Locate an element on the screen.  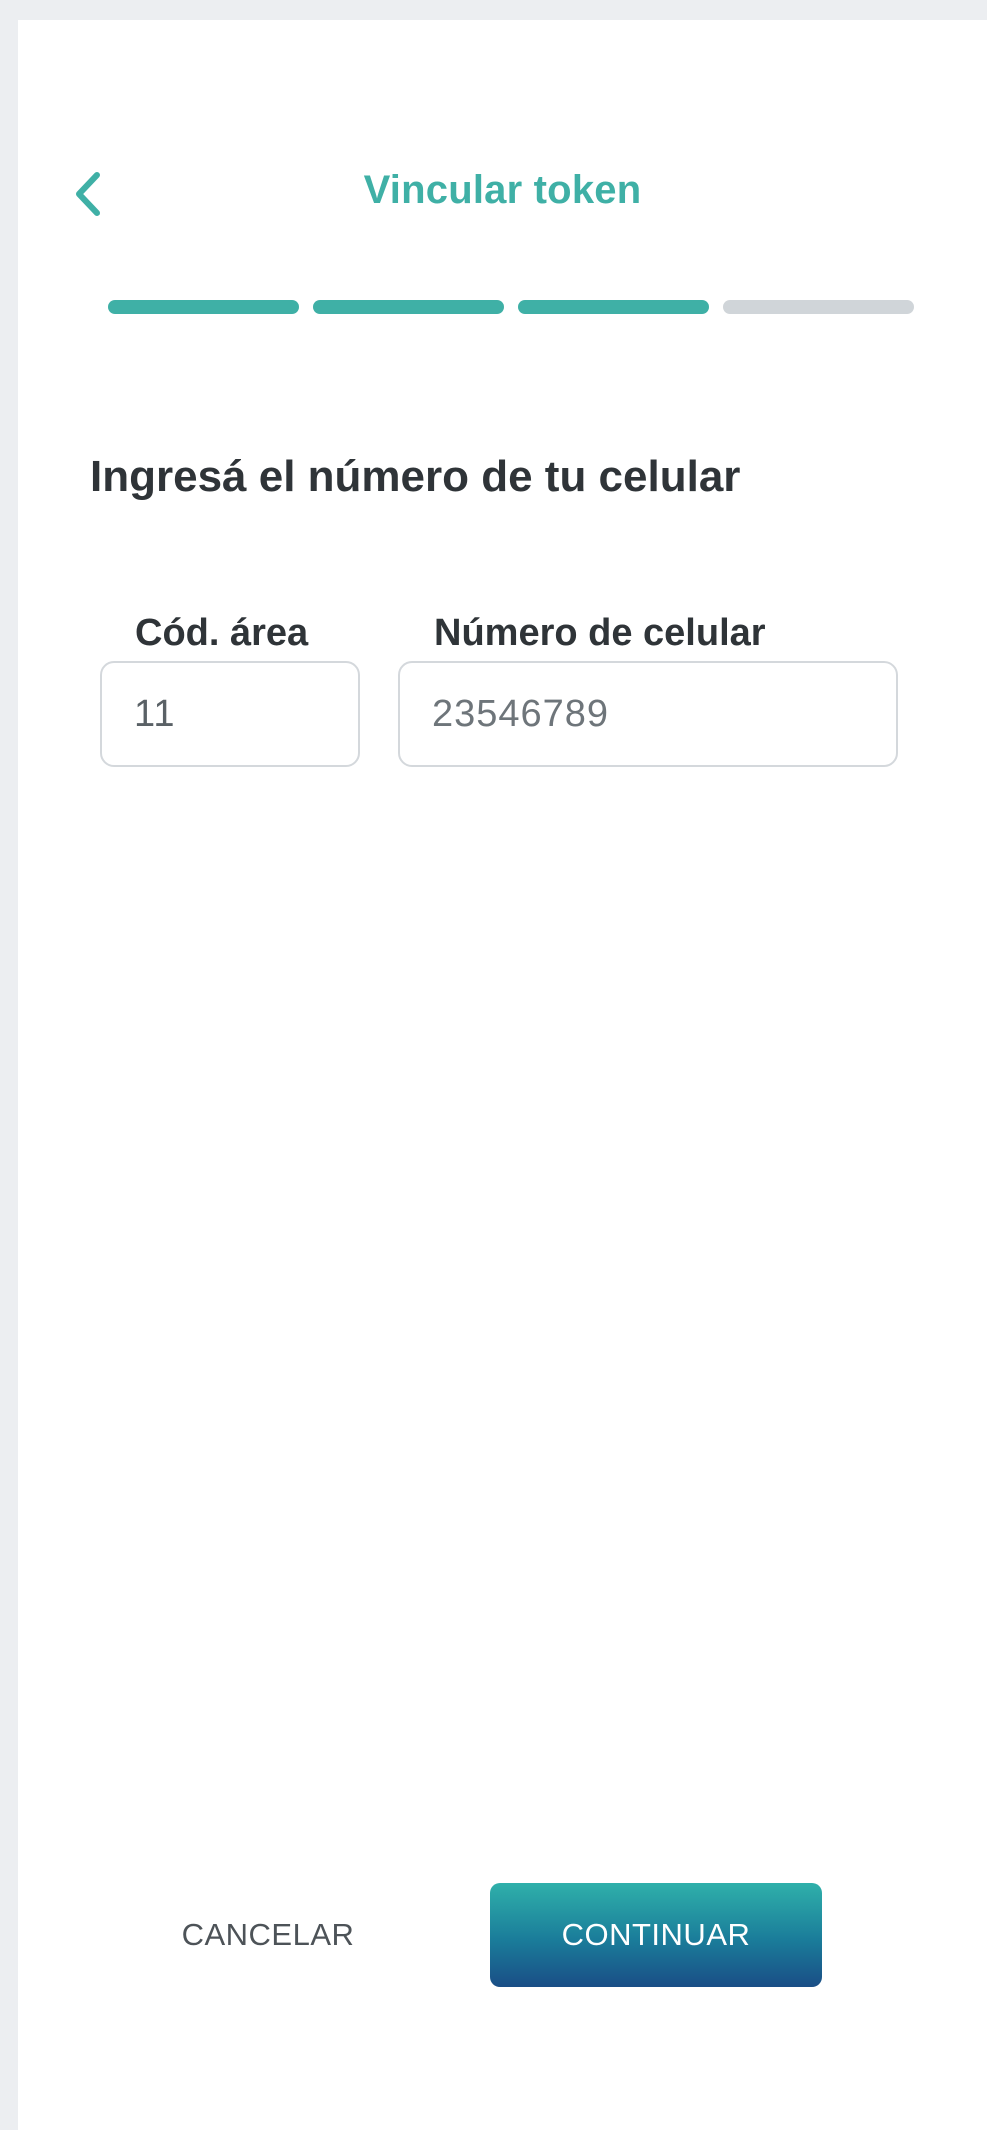
progress-stepper is located at coordinates (511, 307).